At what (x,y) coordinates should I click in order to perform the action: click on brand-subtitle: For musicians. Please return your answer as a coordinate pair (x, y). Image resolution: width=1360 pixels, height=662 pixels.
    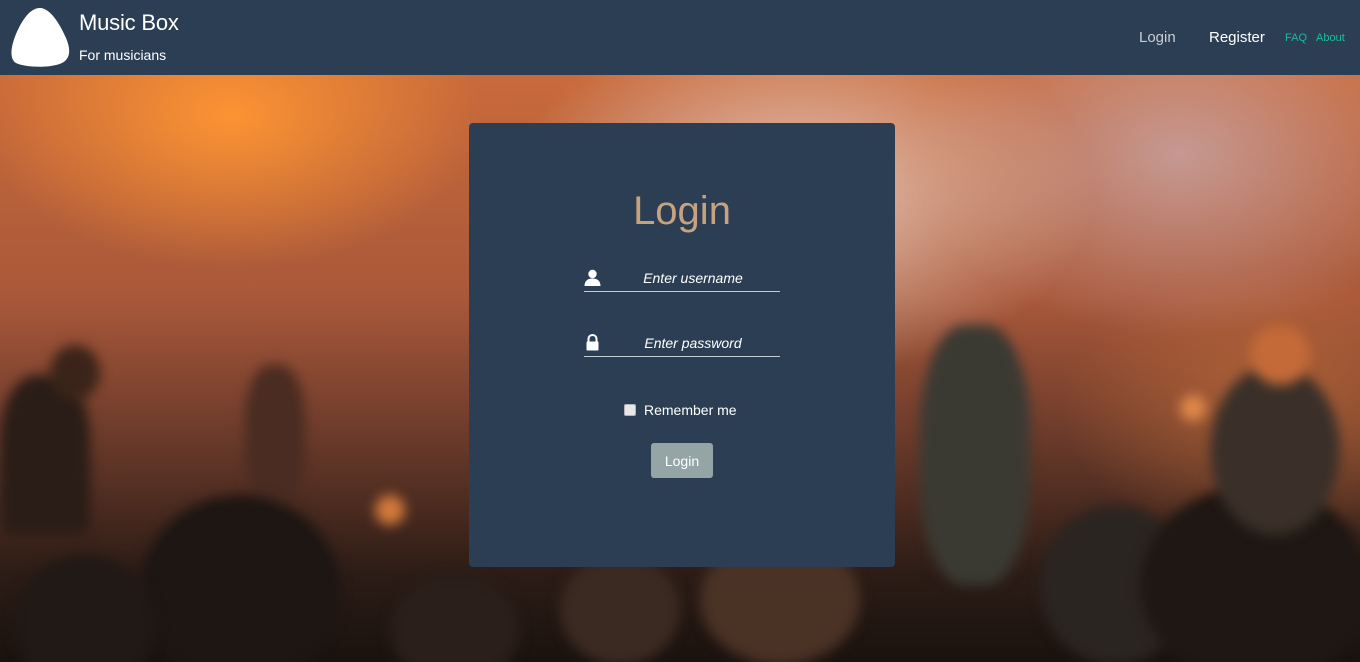
    Looking at the image, I should click on (123, 55).